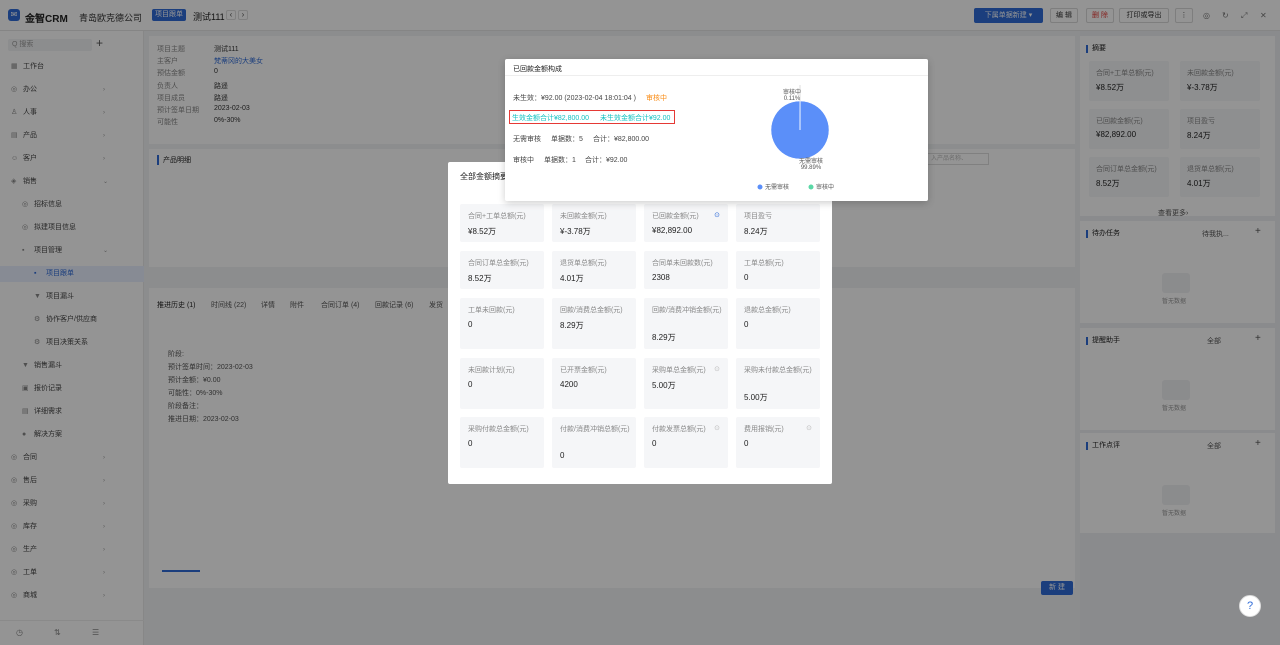 Image resolution: width=1280 pixels, height=645 pixels. I want to click on amount-label: 回款/消费冲销金额(元), so click(687, 310).